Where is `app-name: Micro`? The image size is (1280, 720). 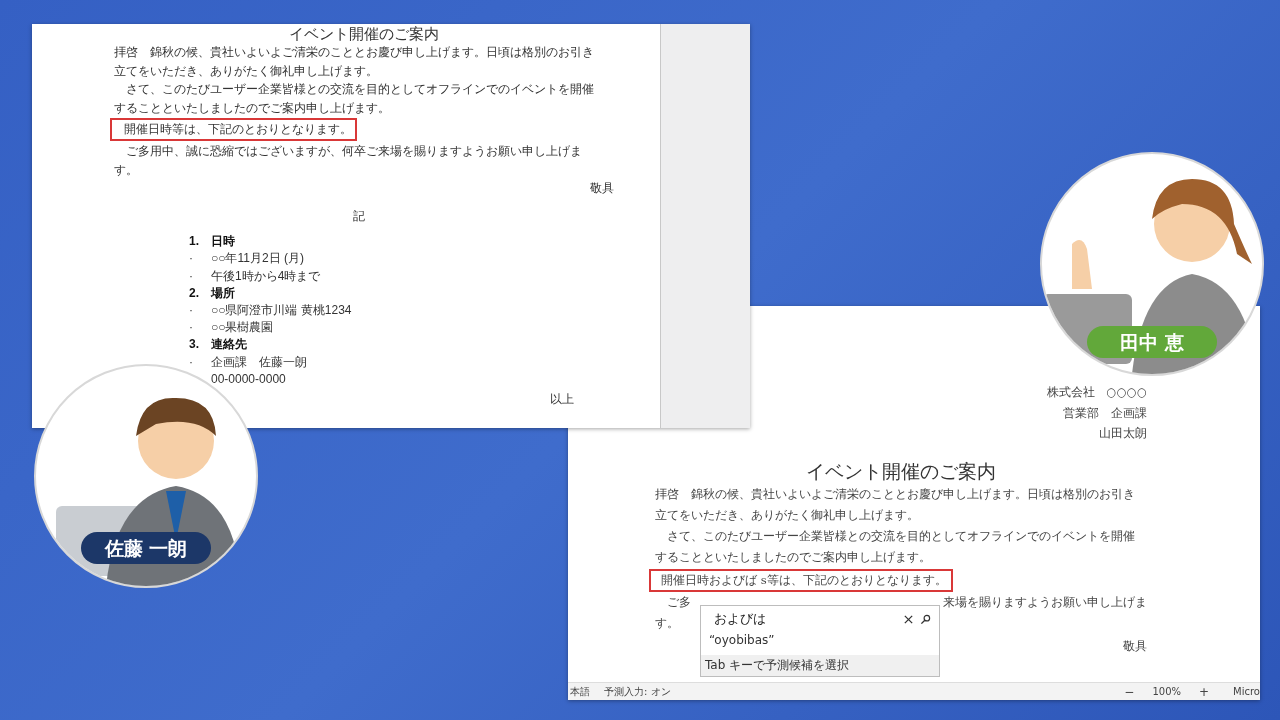 app-name: Micro is located at coordinates (1246, 691).